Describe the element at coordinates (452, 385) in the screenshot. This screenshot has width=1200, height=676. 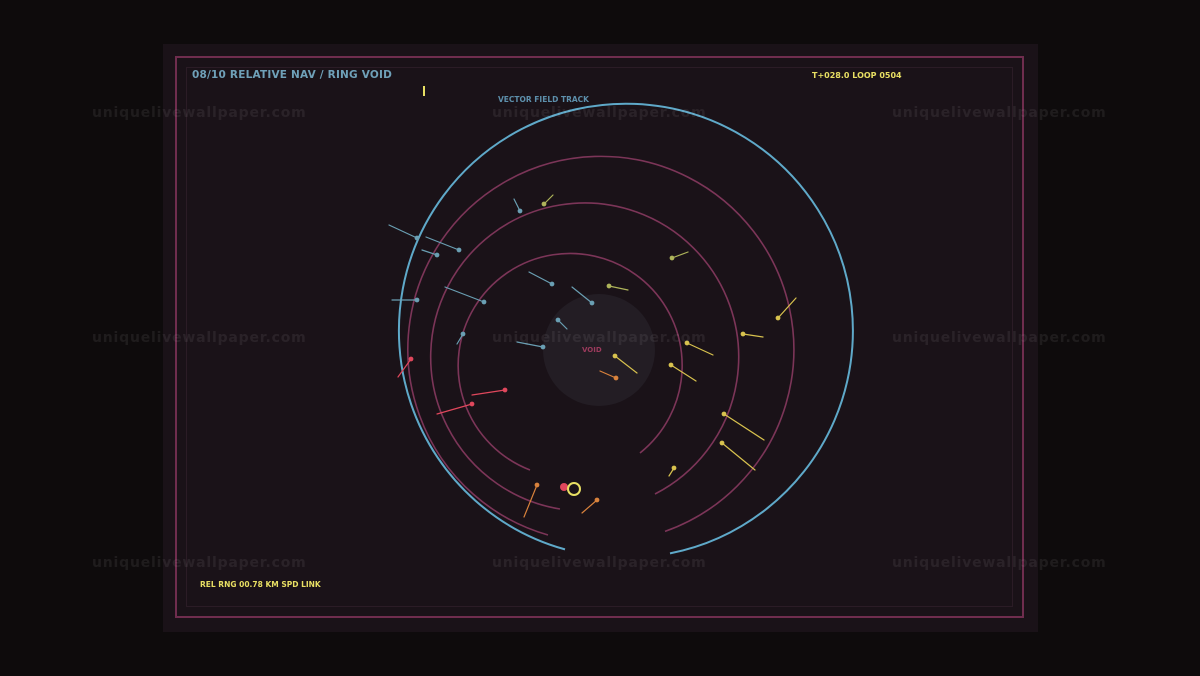
I see `vector-red` at that location.